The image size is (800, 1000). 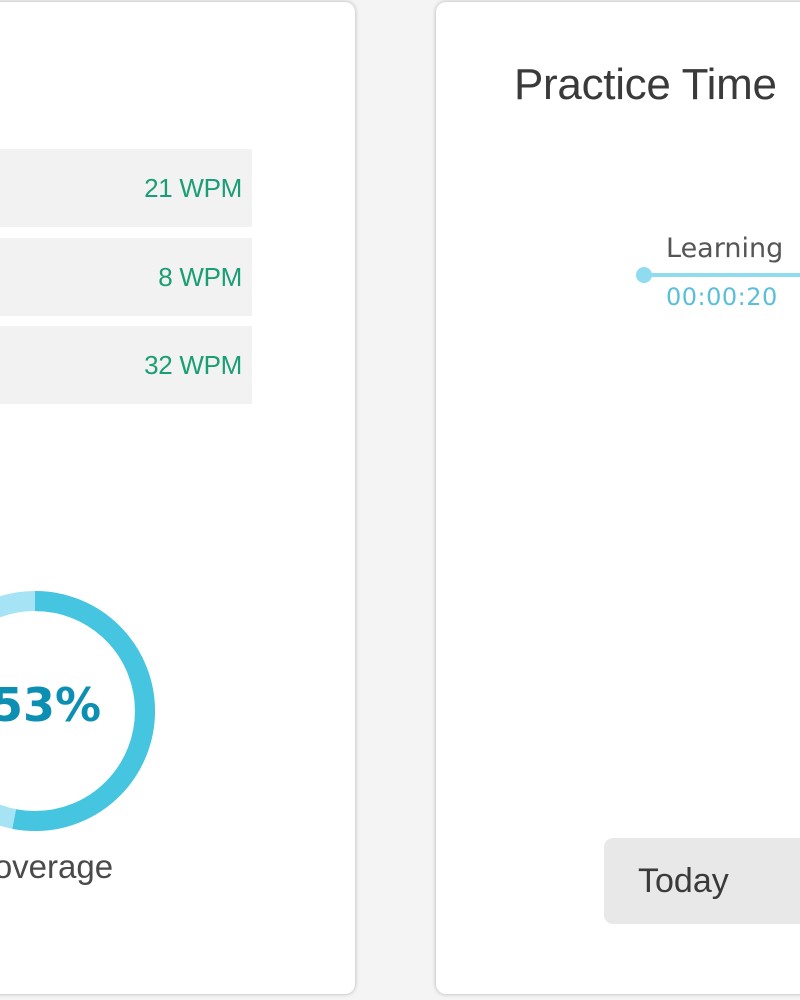 I want to click on time-range-select: Today, so click(x=702, y=881).